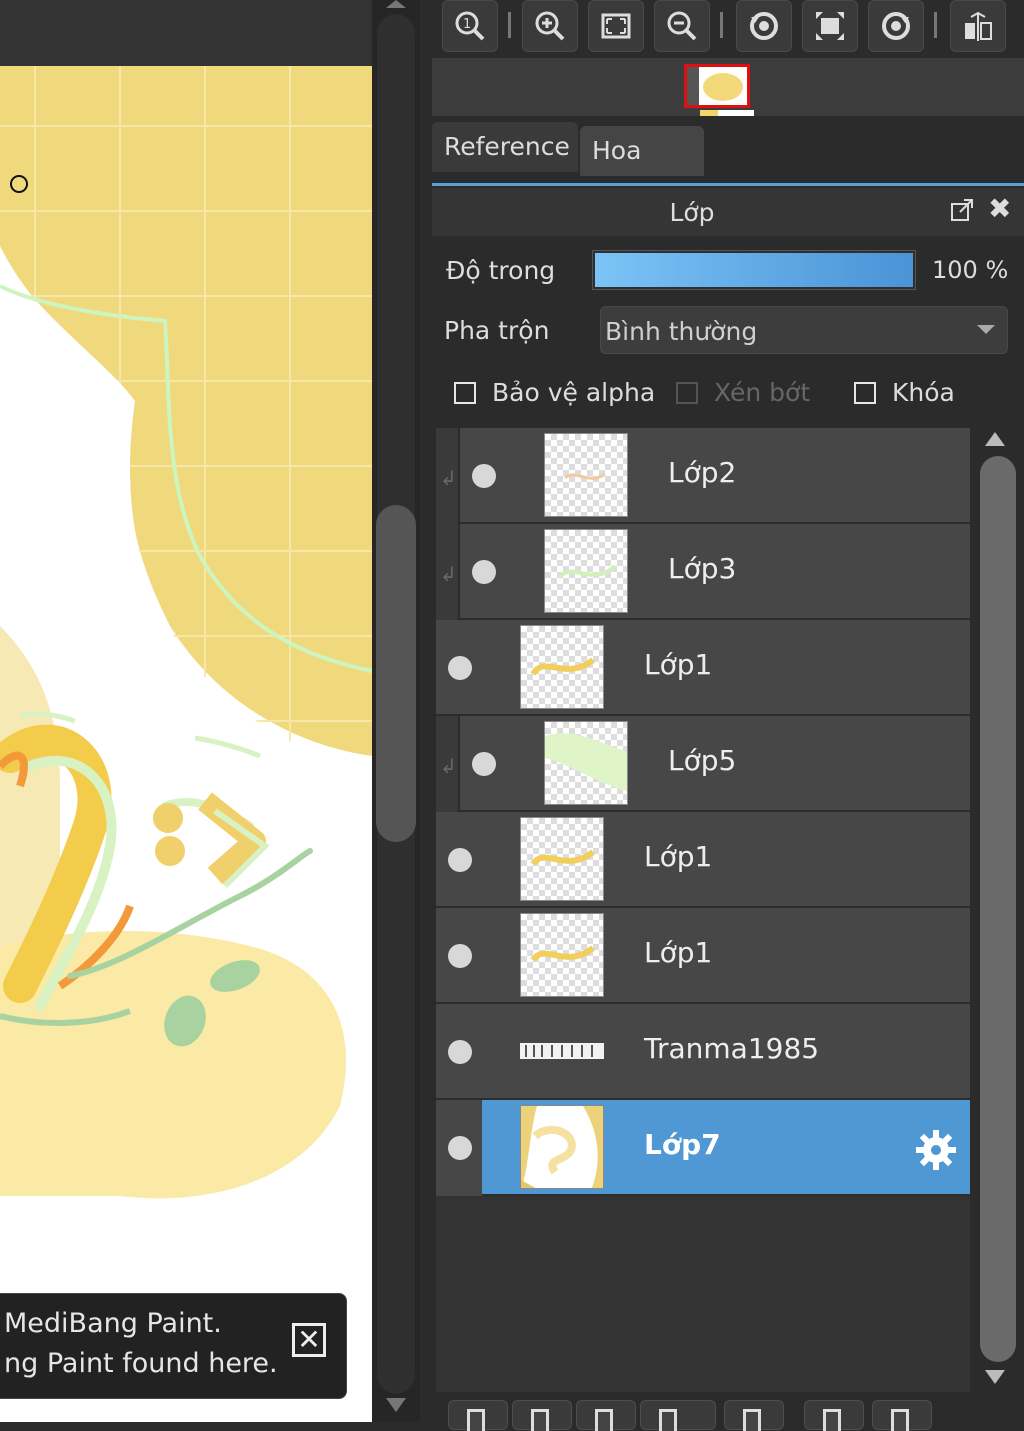 The image size is (1024, 1431). Describe the element at coordinates (186, 33) in the screenshot. I see `canvas-top-bar` at that location.